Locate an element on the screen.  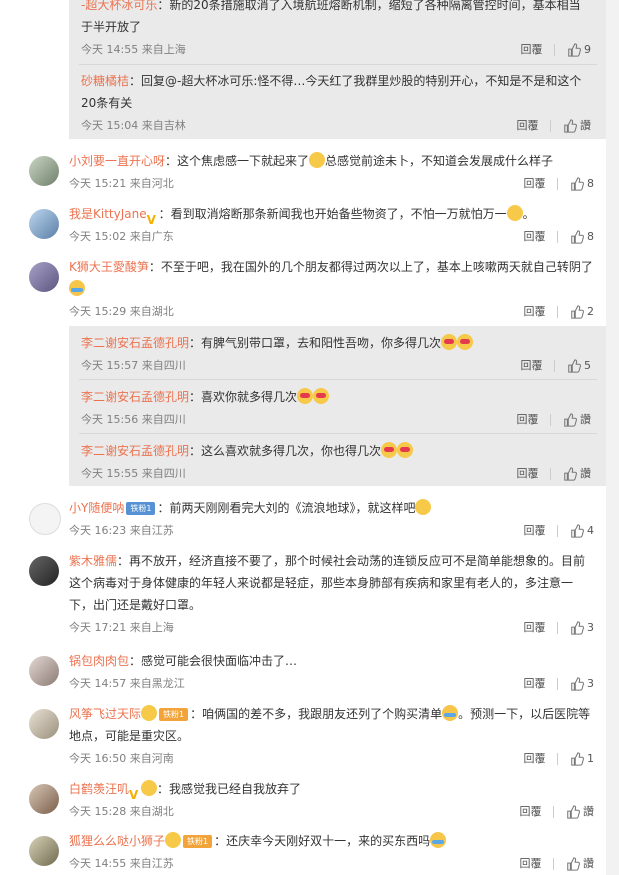
comment-username: 紫木雅儒 is located at coordinates (93, 561).